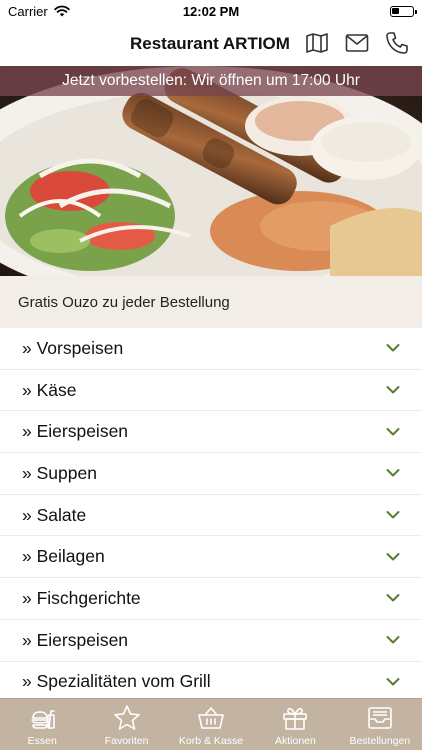 This screenshot has width=422, height=750. I want to click on menu-item-kaese: » Käse, so click(211, 391).